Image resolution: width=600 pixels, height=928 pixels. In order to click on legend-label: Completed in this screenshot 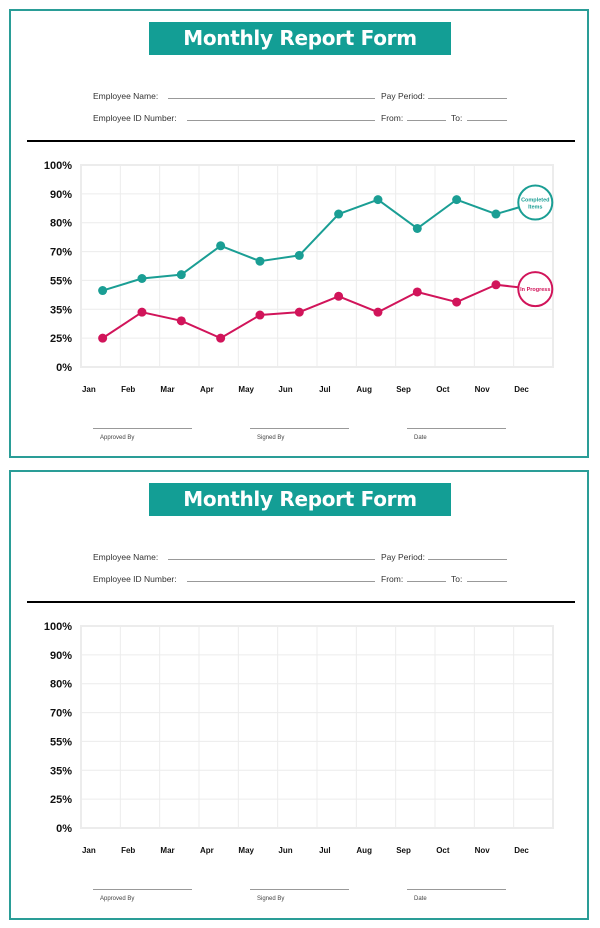, I will do `click(535, 201)`.